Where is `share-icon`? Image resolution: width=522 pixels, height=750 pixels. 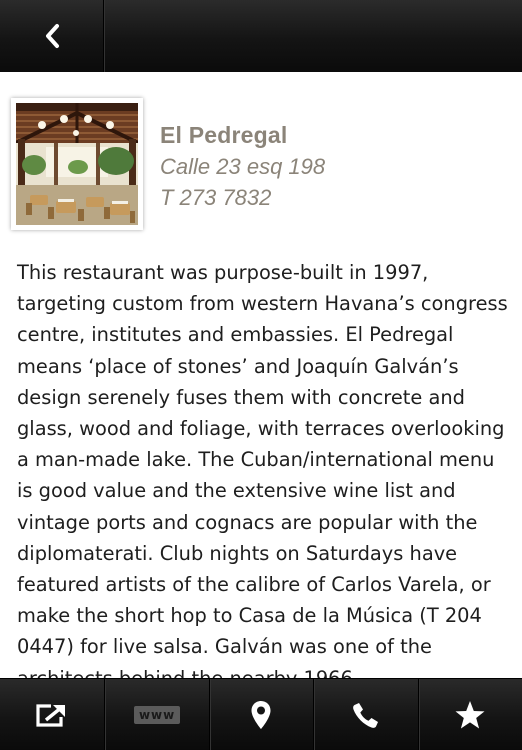
share-icon is located at coordinates (51, 715).